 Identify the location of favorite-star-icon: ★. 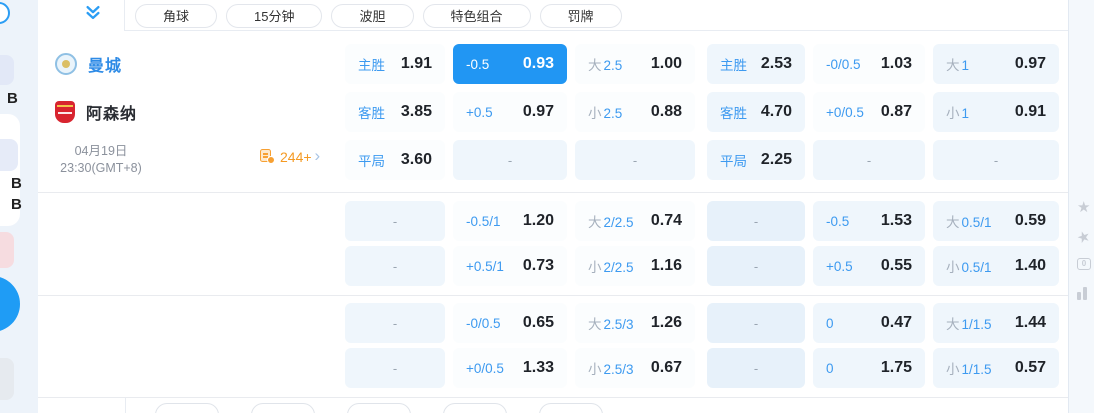
(1085, 208).